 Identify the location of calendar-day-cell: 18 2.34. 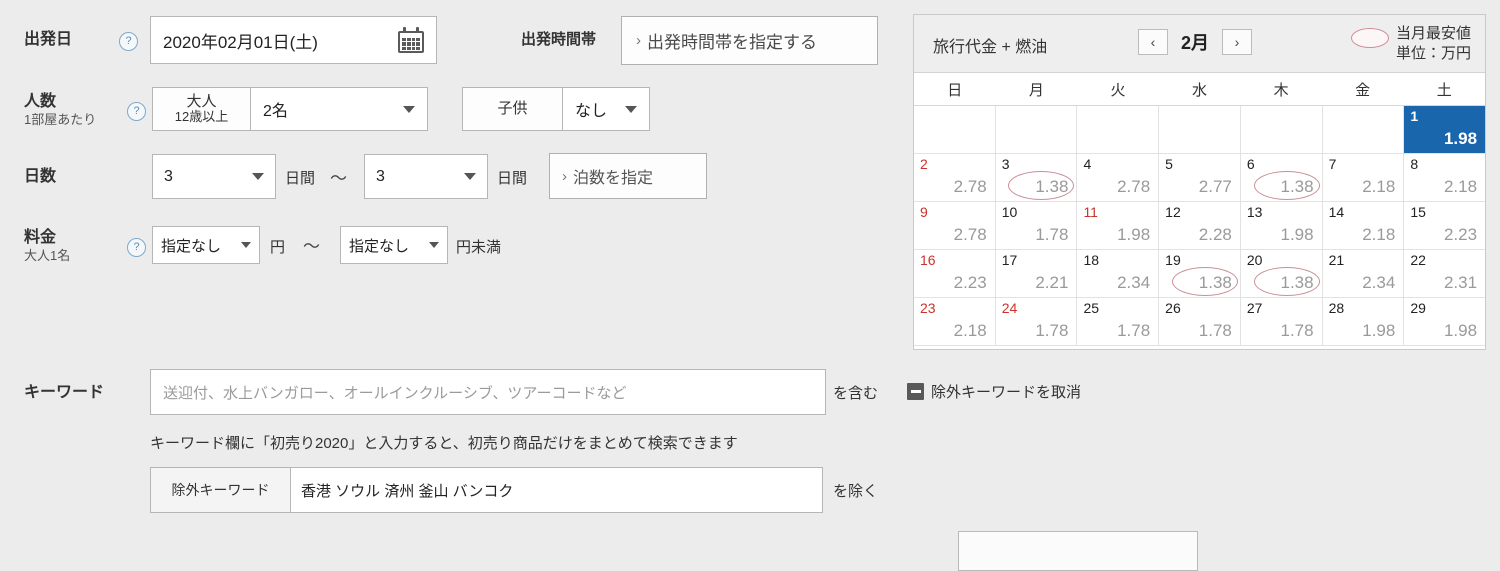
(1118, 274).